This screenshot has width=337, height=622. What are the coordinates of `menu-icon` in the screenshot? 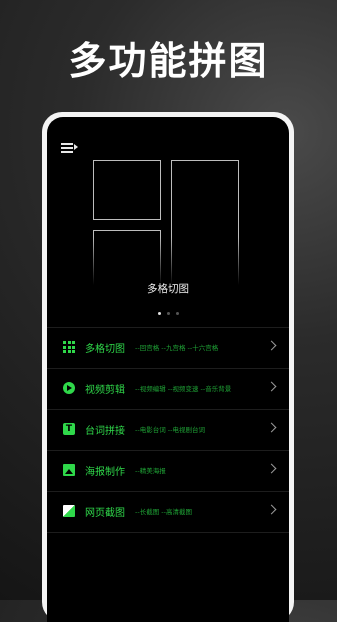 It's located at (70, 148).